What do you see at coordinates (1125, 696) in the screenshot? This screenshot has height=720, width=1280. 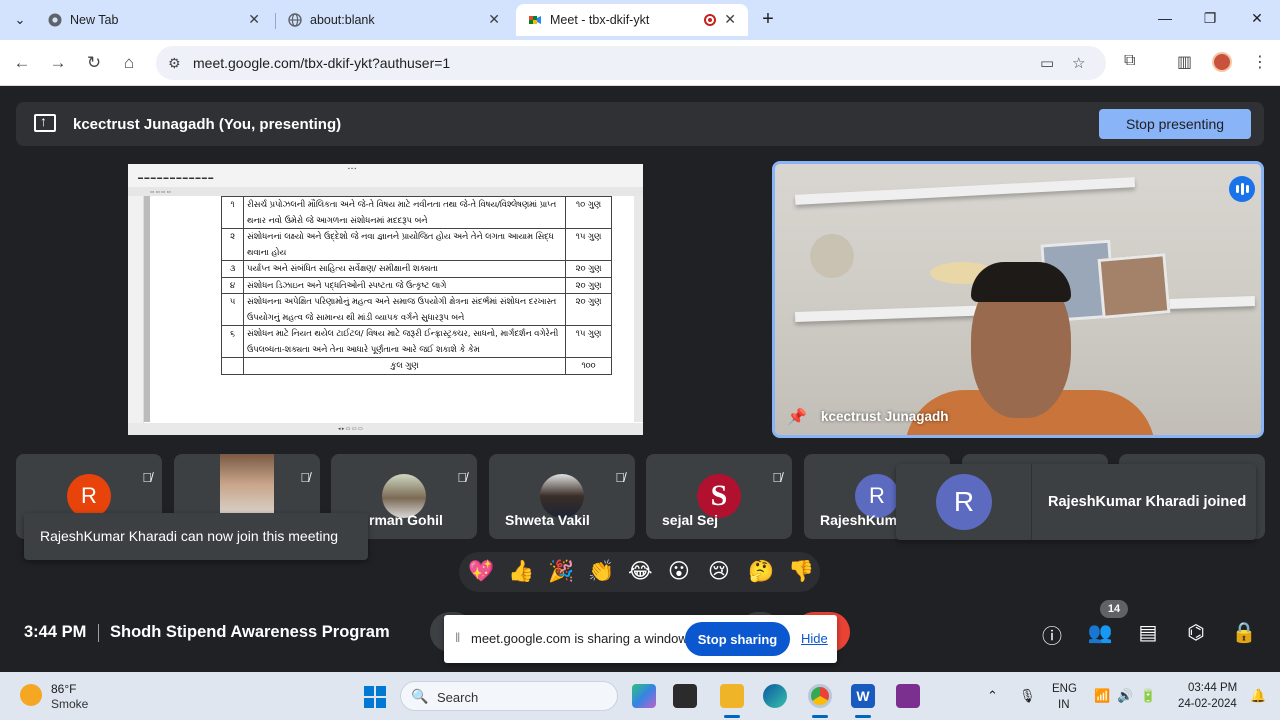 I see `volume-icon: 🔊` at bounding box center [1125, 696].